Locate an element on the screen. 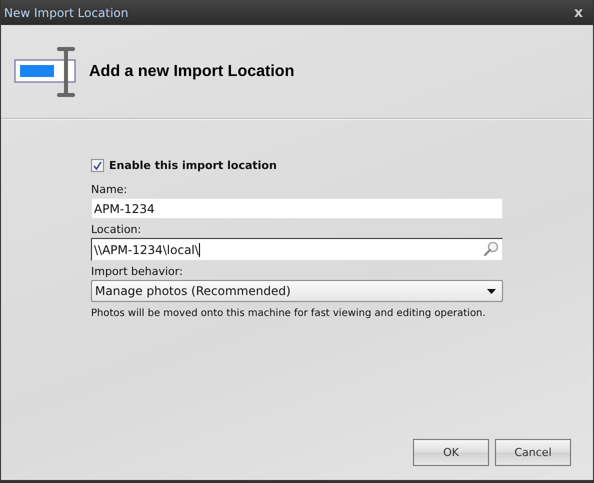 The image size is (594, 483). dialog-heading: Add a new Import Location is located at coordinates (191, 71).